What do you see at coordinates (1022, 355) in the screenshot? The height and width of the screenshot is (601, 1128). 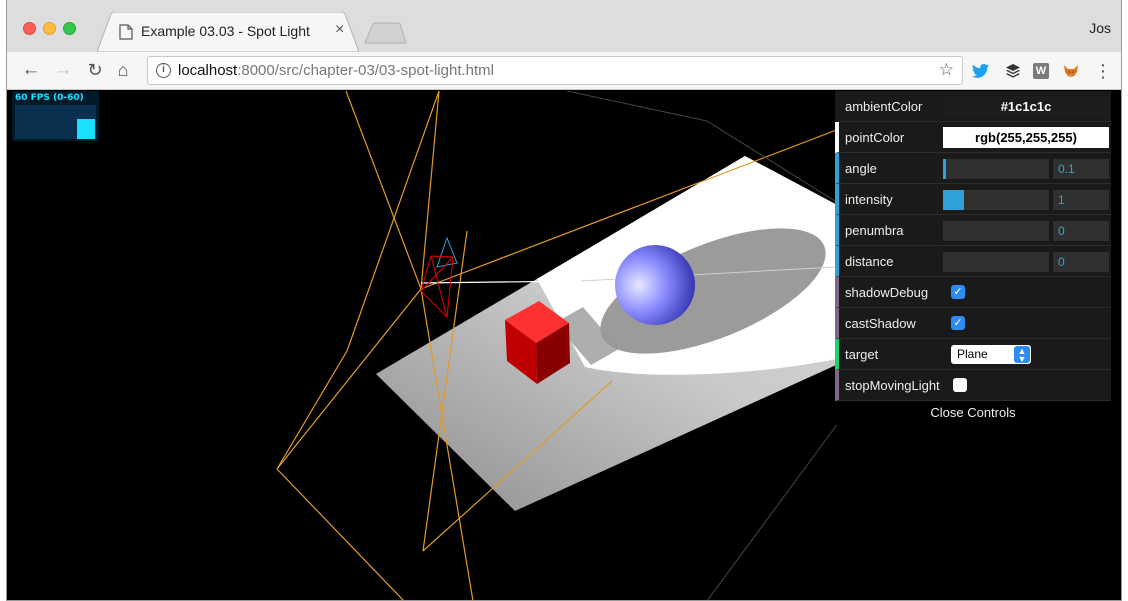 I see `select-arrows-icon: ▲ ▼` at bounding box center [1022, 355].